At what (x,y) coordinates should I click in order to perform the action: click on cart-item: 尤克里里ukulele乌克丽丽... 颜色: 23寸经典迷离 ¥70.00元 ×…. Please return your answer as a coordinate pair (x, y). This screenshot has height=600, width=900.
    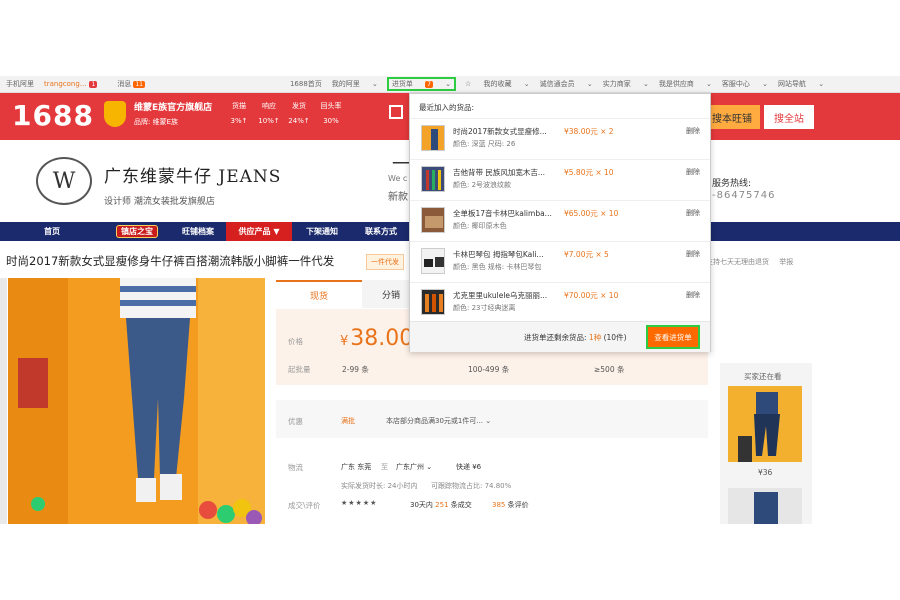
    Looking at the image, I should click on (560, 302).